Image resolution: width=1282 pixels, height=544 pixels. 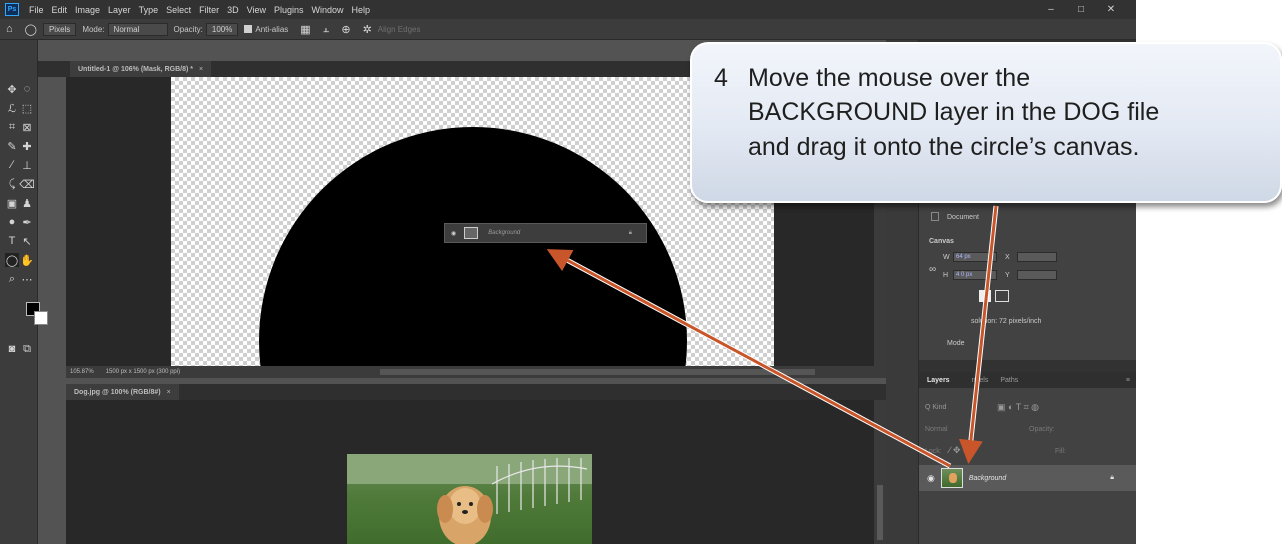 What do you see at coordinates (119, 10) in the screenshot?
I see `menu-layer: Layer` at bounding box center [119, 10].